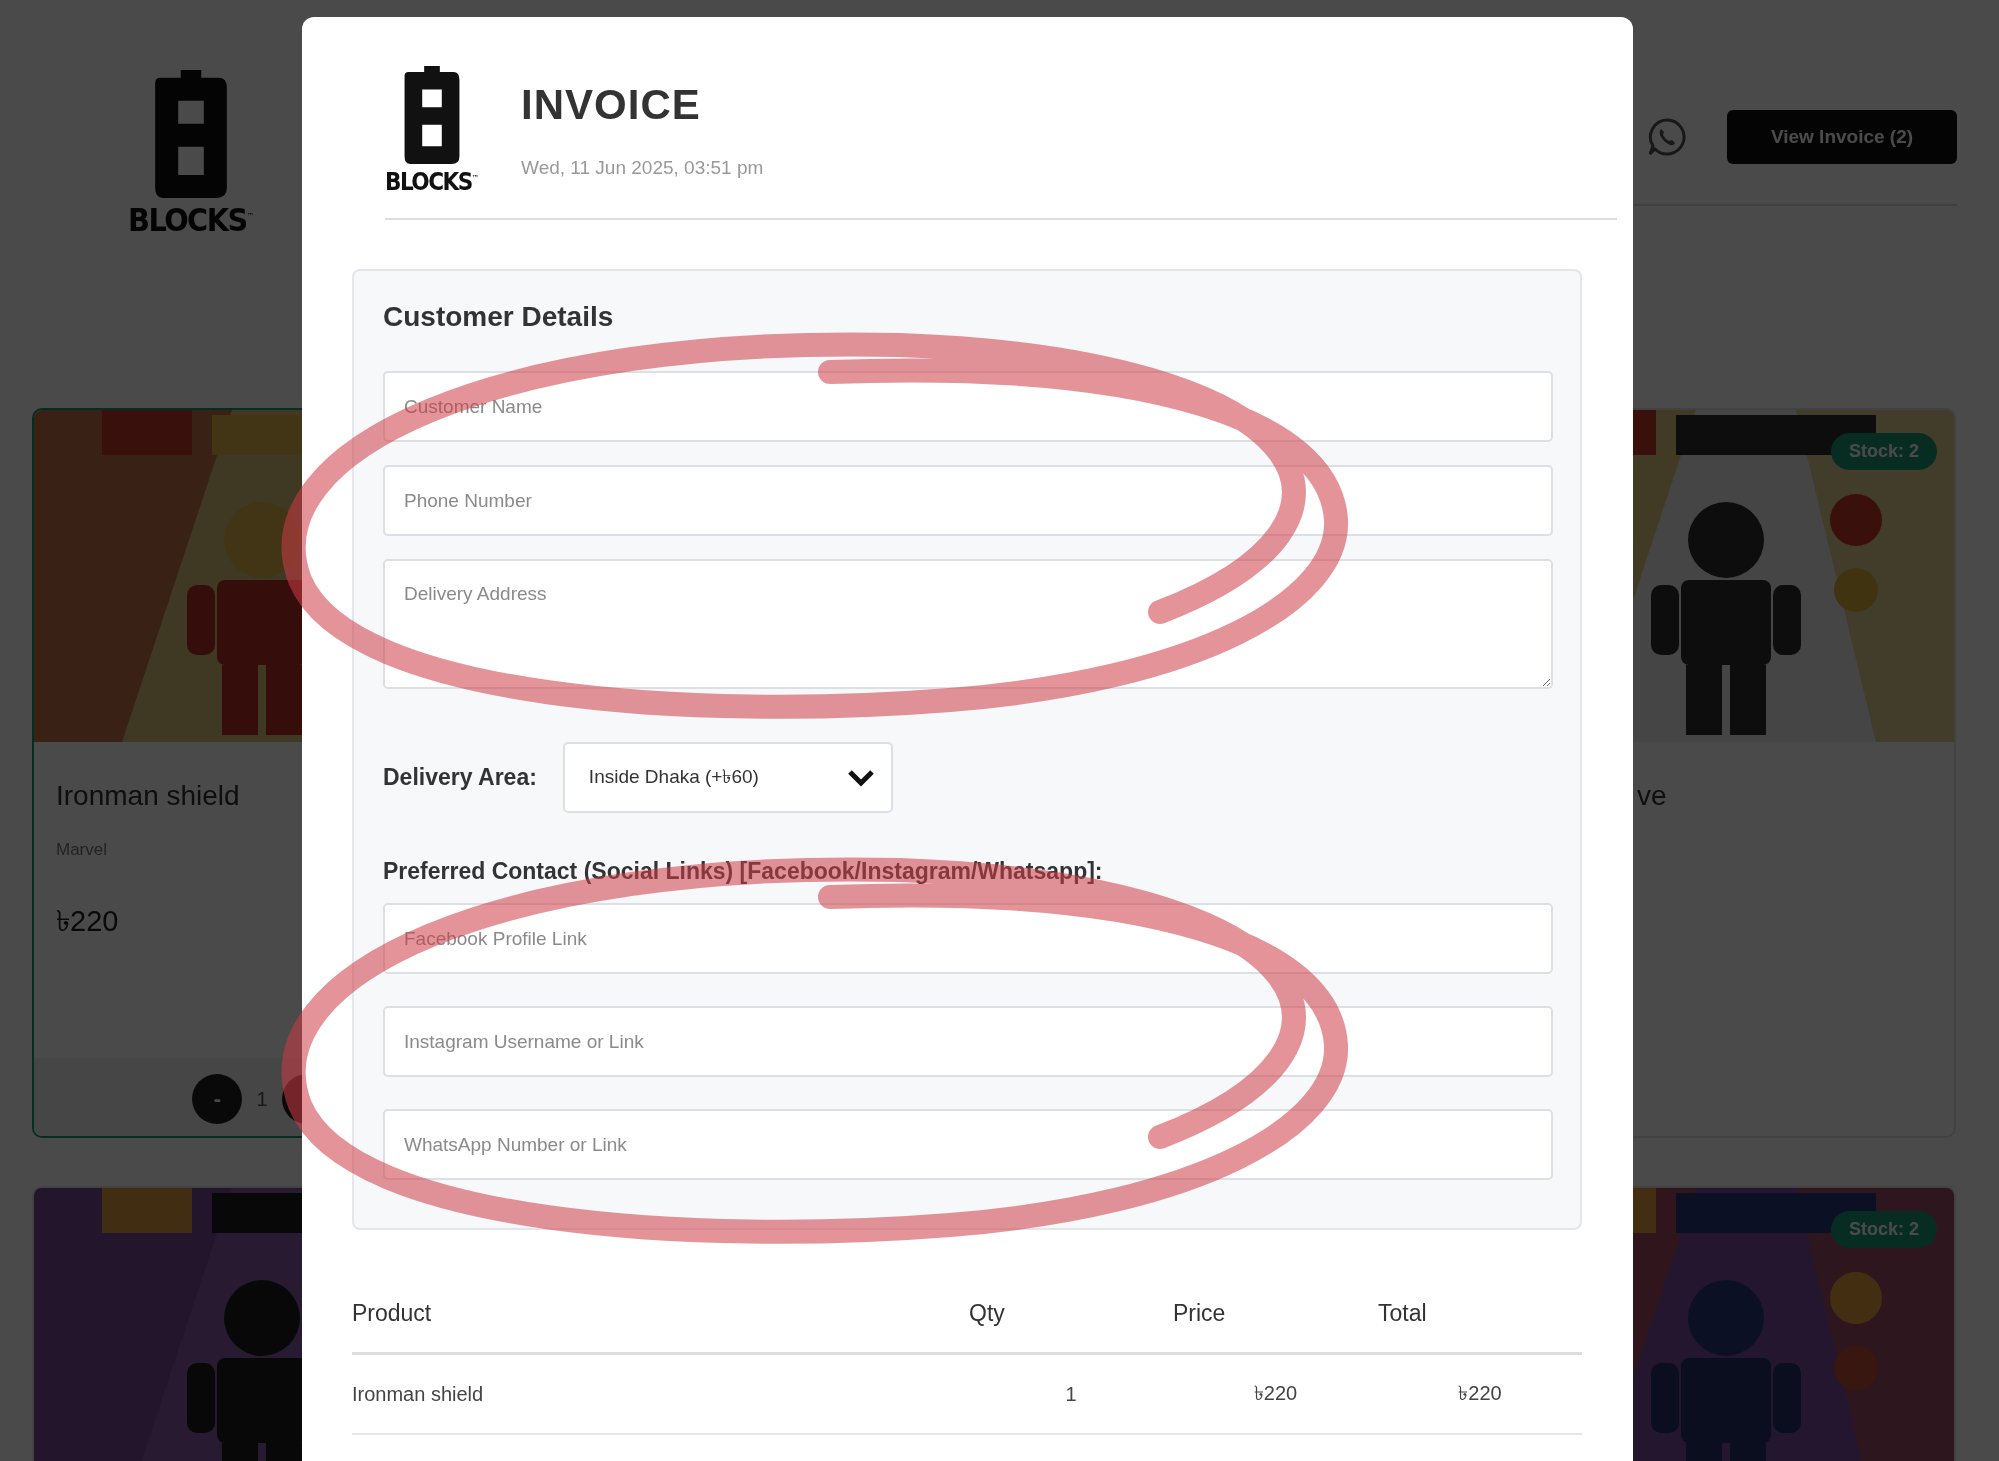  I want to click on chevron-icon, so click(860, 777).